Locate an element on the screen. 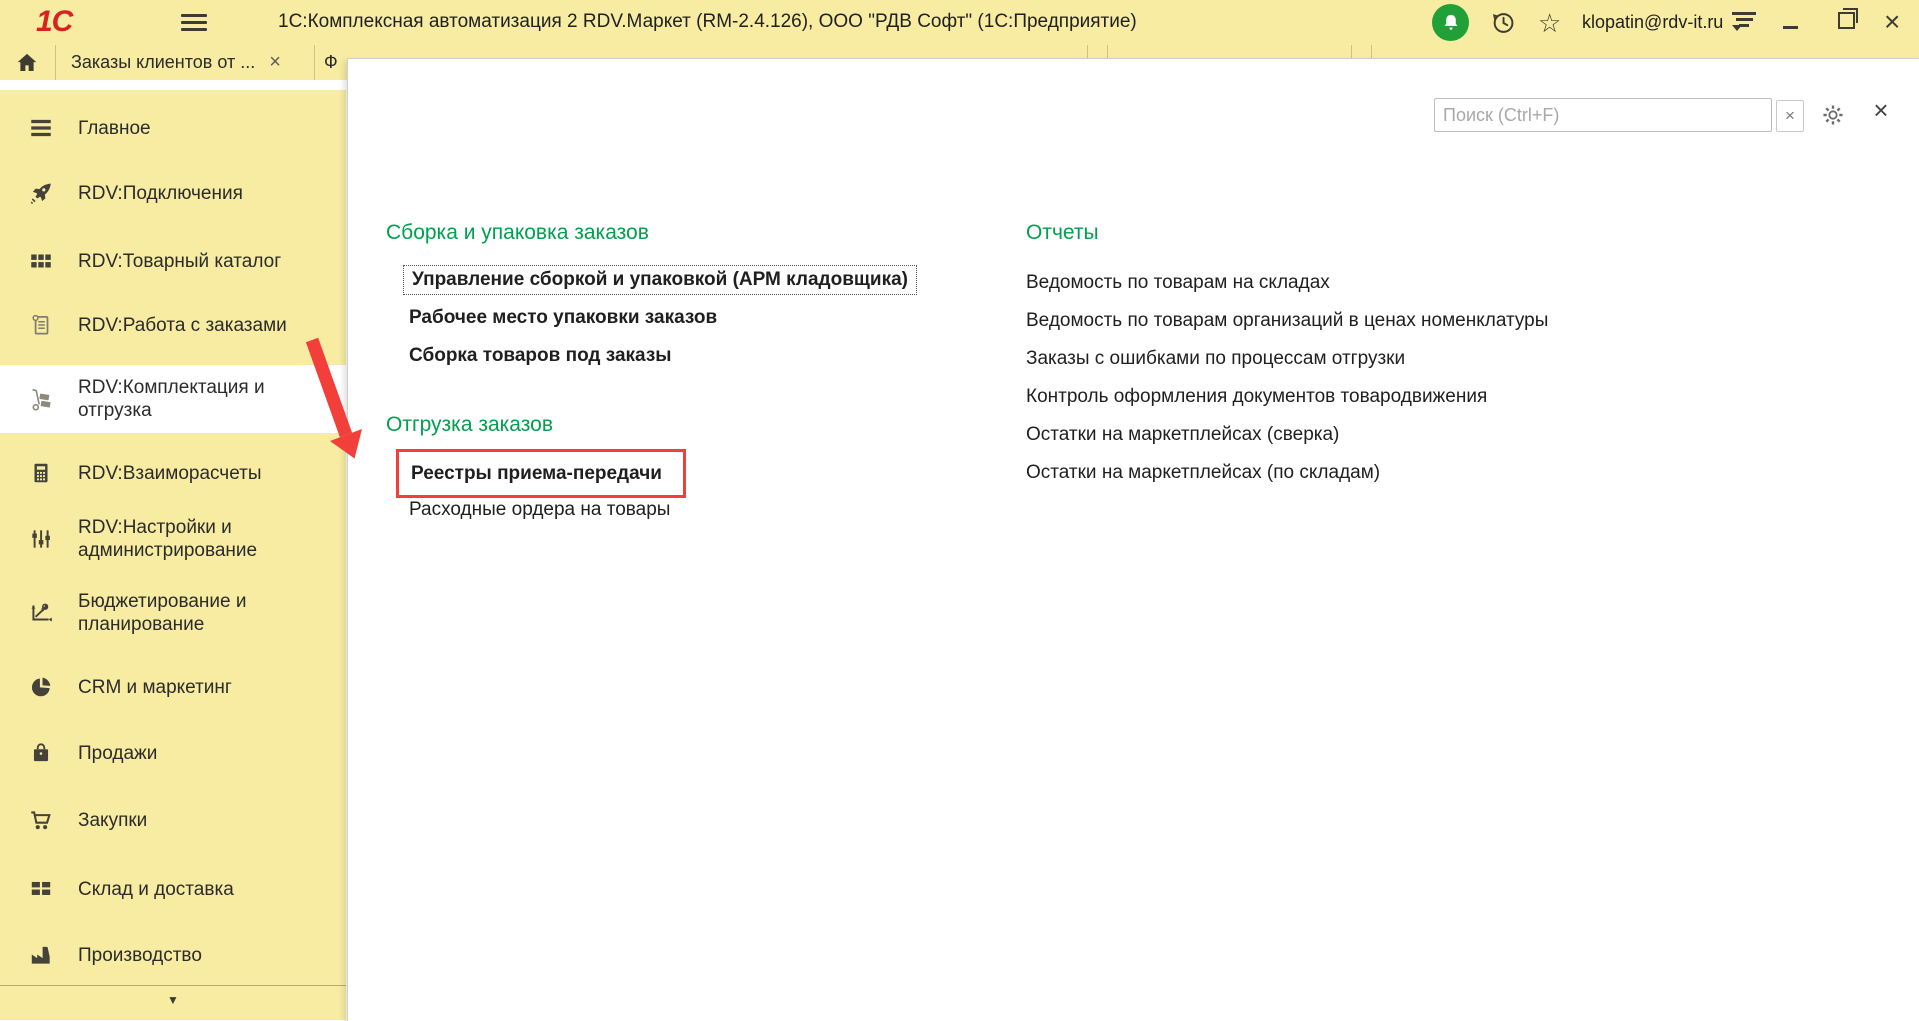 Image resolution: width=1919 pixels, height=1021 pixels. sidebar-item-label: RDV:Подключения is located at coordinates (160, 193).